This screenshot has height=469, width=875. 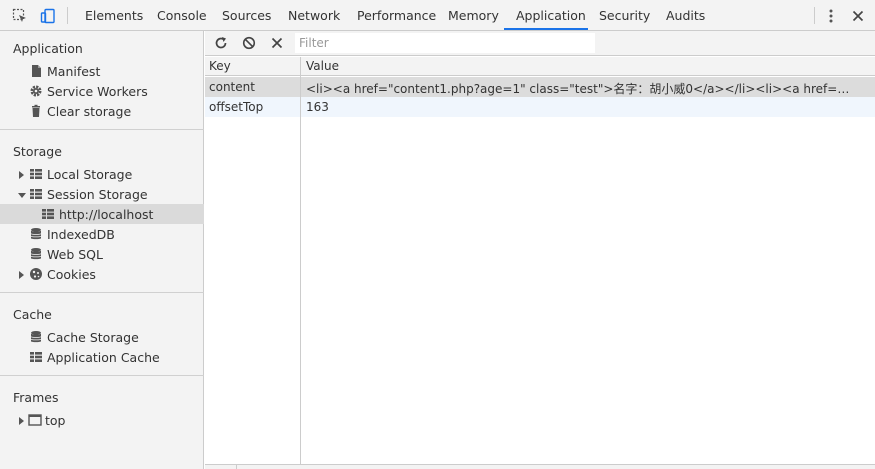 What do you see at coordinates (90, 174) in the screenshot?
I see `sidebar-item-label: Local Storage` at bounding box center [90, 174].